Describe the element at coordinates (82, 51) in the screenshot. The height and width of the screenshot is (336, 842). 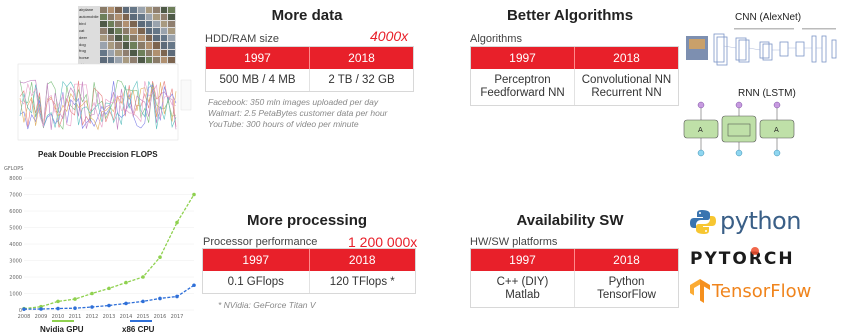
I see `dataset-class-label: frog` at that location.